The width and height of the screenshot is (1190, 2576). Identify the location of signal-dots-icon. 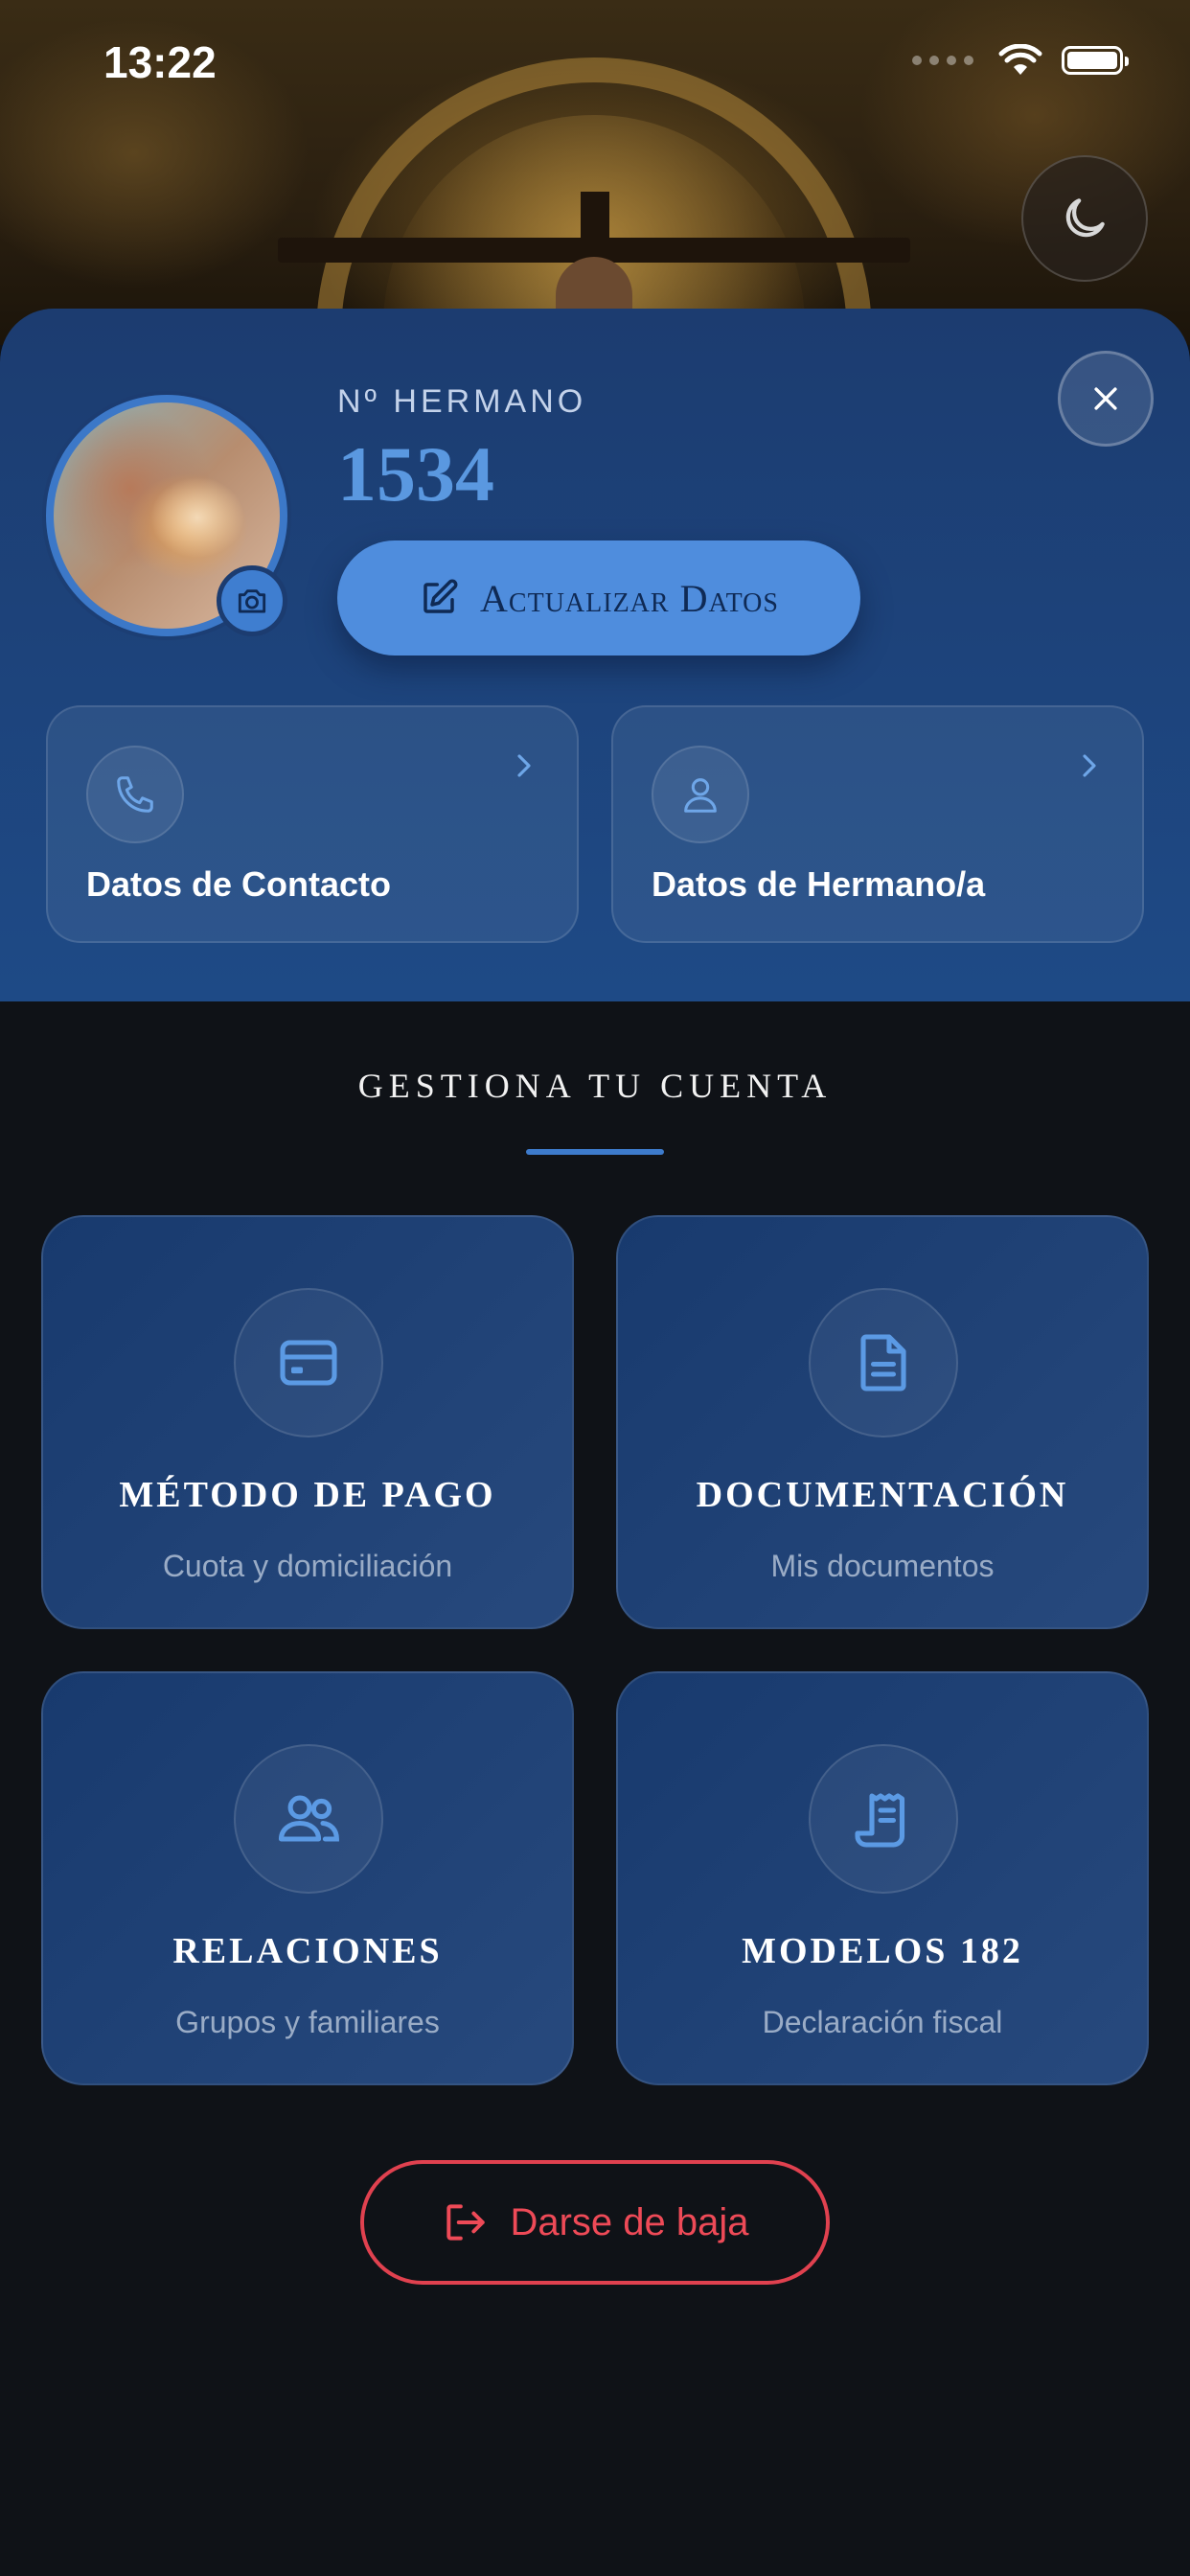
(943, 60).